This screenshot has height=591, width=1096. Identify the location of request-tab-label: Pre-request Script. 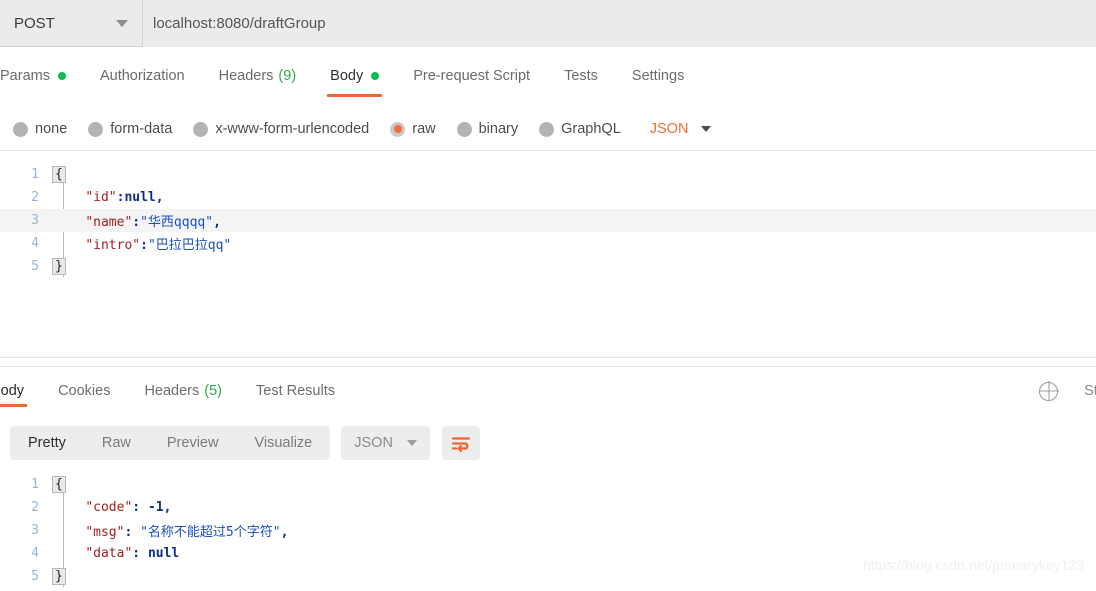
(472, 76).